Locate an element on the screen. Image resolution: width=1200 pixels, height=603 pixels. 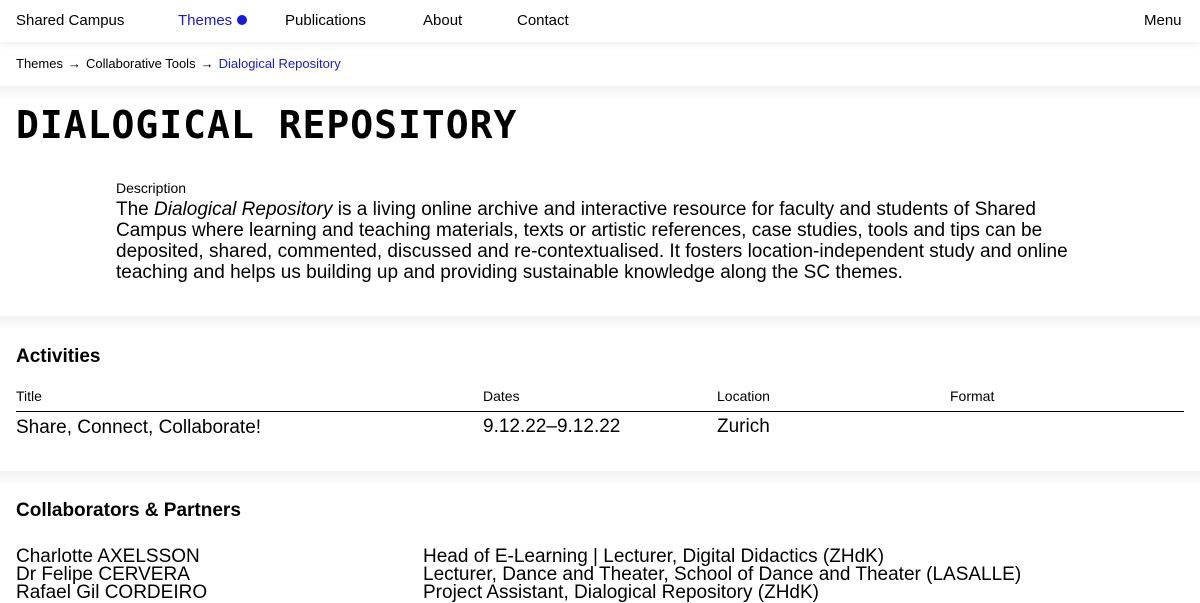
activities-title: Activities is located at coordinates (58, 356).